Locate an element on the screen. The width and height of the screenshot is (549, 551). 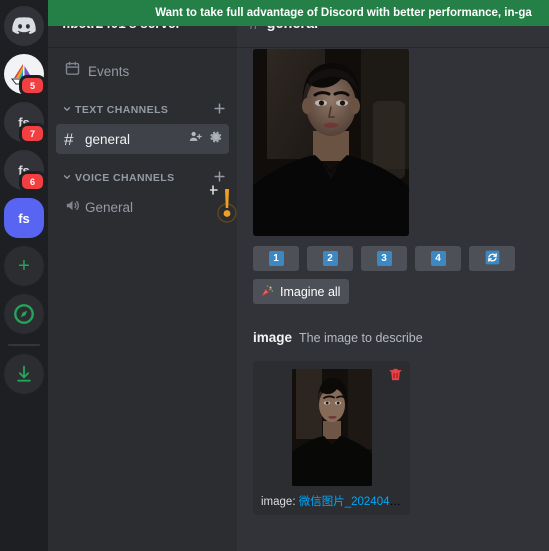
category-label: VOICE CHANNELS is located at coordinates (125, 178).